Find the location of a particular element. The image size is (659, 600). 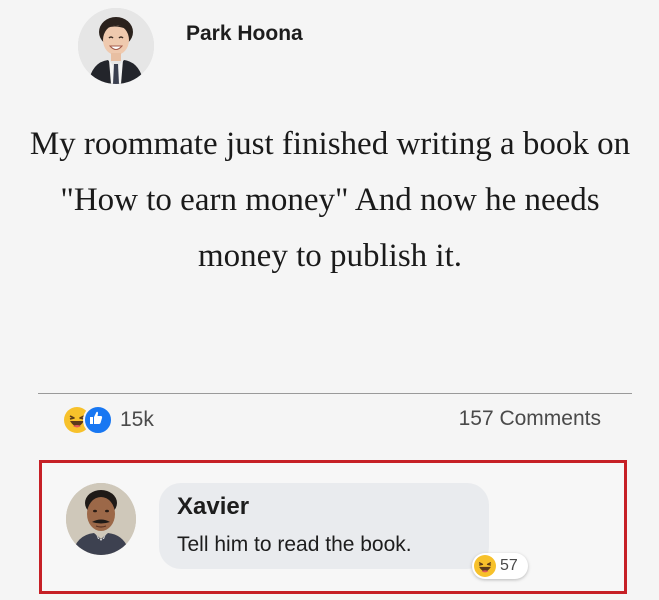

comment-reactions: 57 is located at coordinates (500, 566).